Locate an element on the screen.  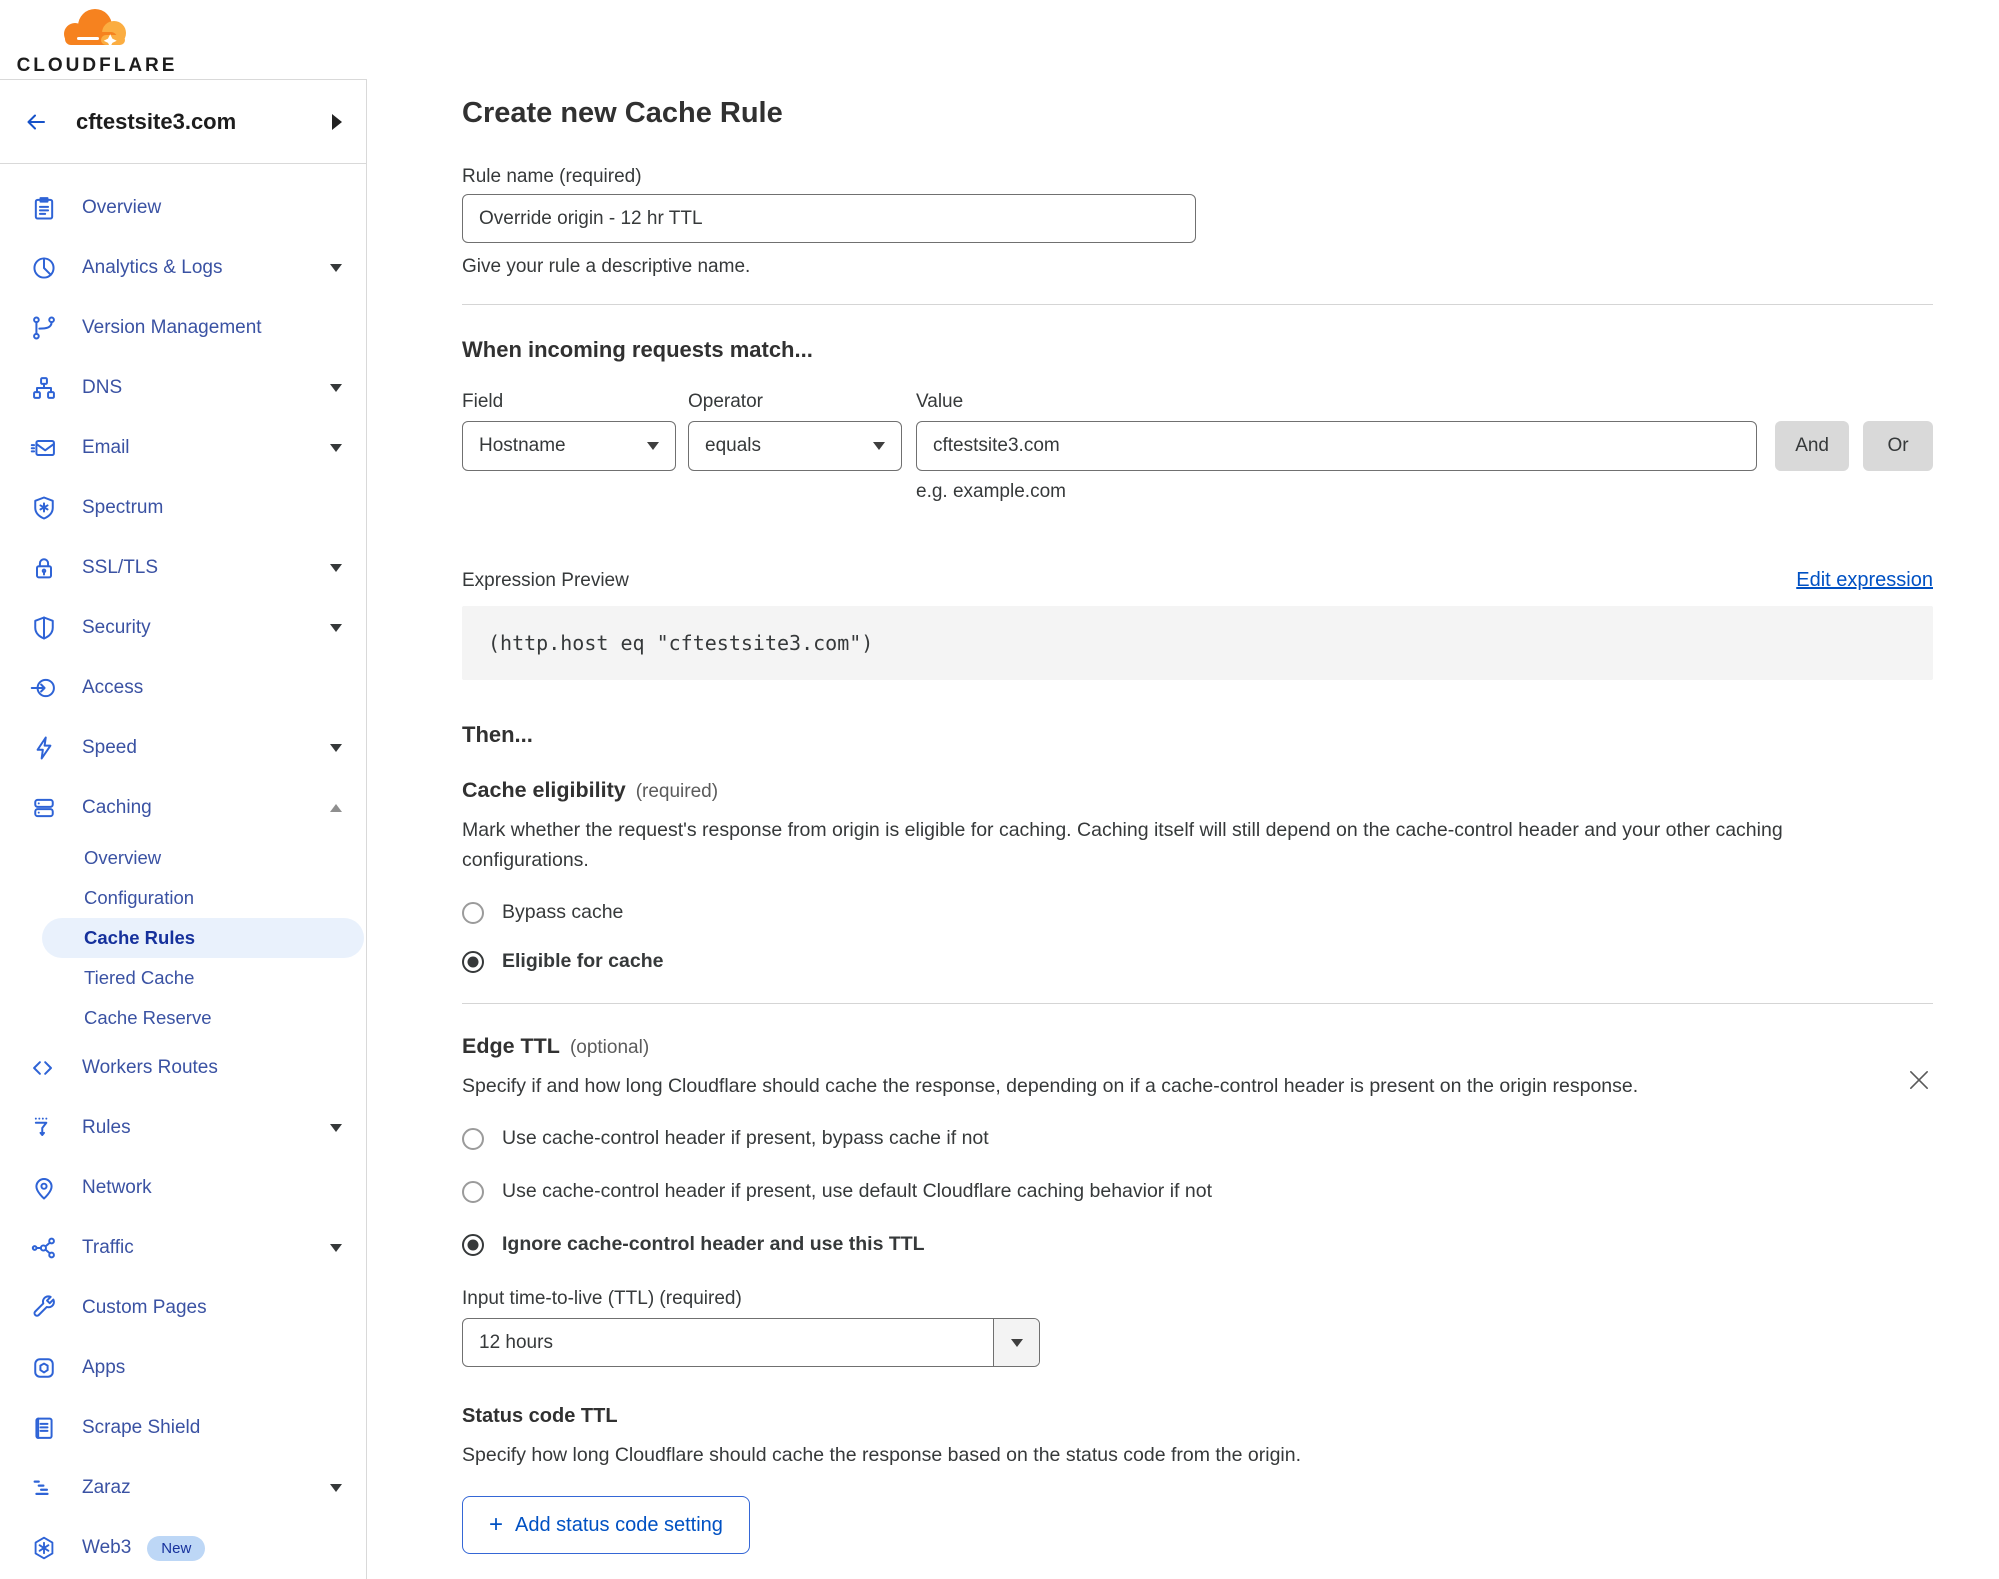
and-button: And is located at coordinates (1812, 446).